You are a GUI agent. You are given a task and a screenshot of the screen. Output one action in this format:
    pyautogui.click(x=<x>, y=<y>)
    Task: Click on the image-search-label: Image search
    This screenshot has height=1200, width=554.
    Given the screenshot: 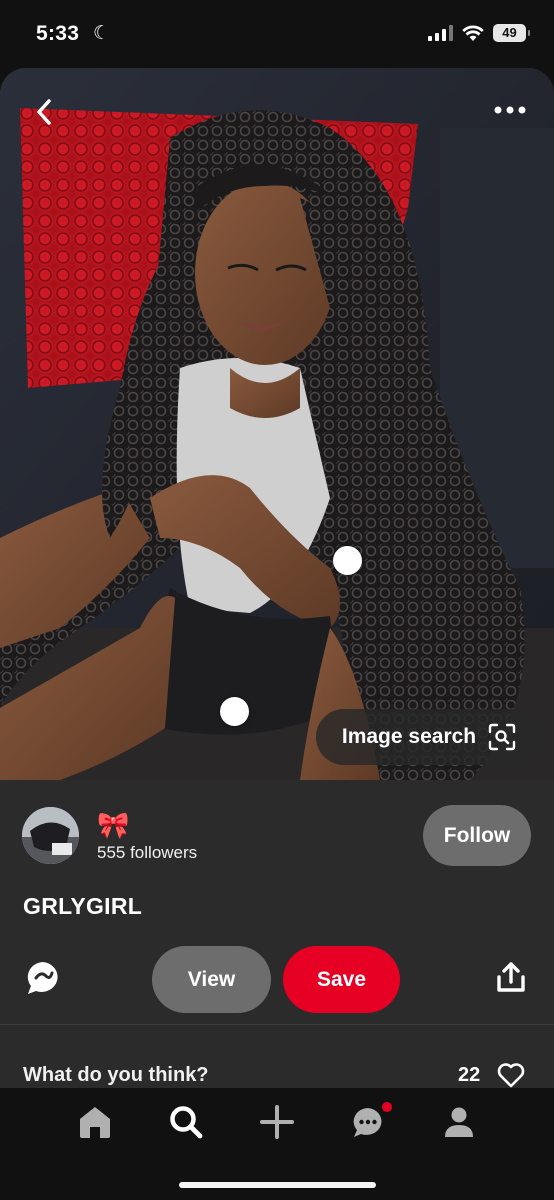 What is the action you would take?
    pyautogui.click(x=409, y=736)
    